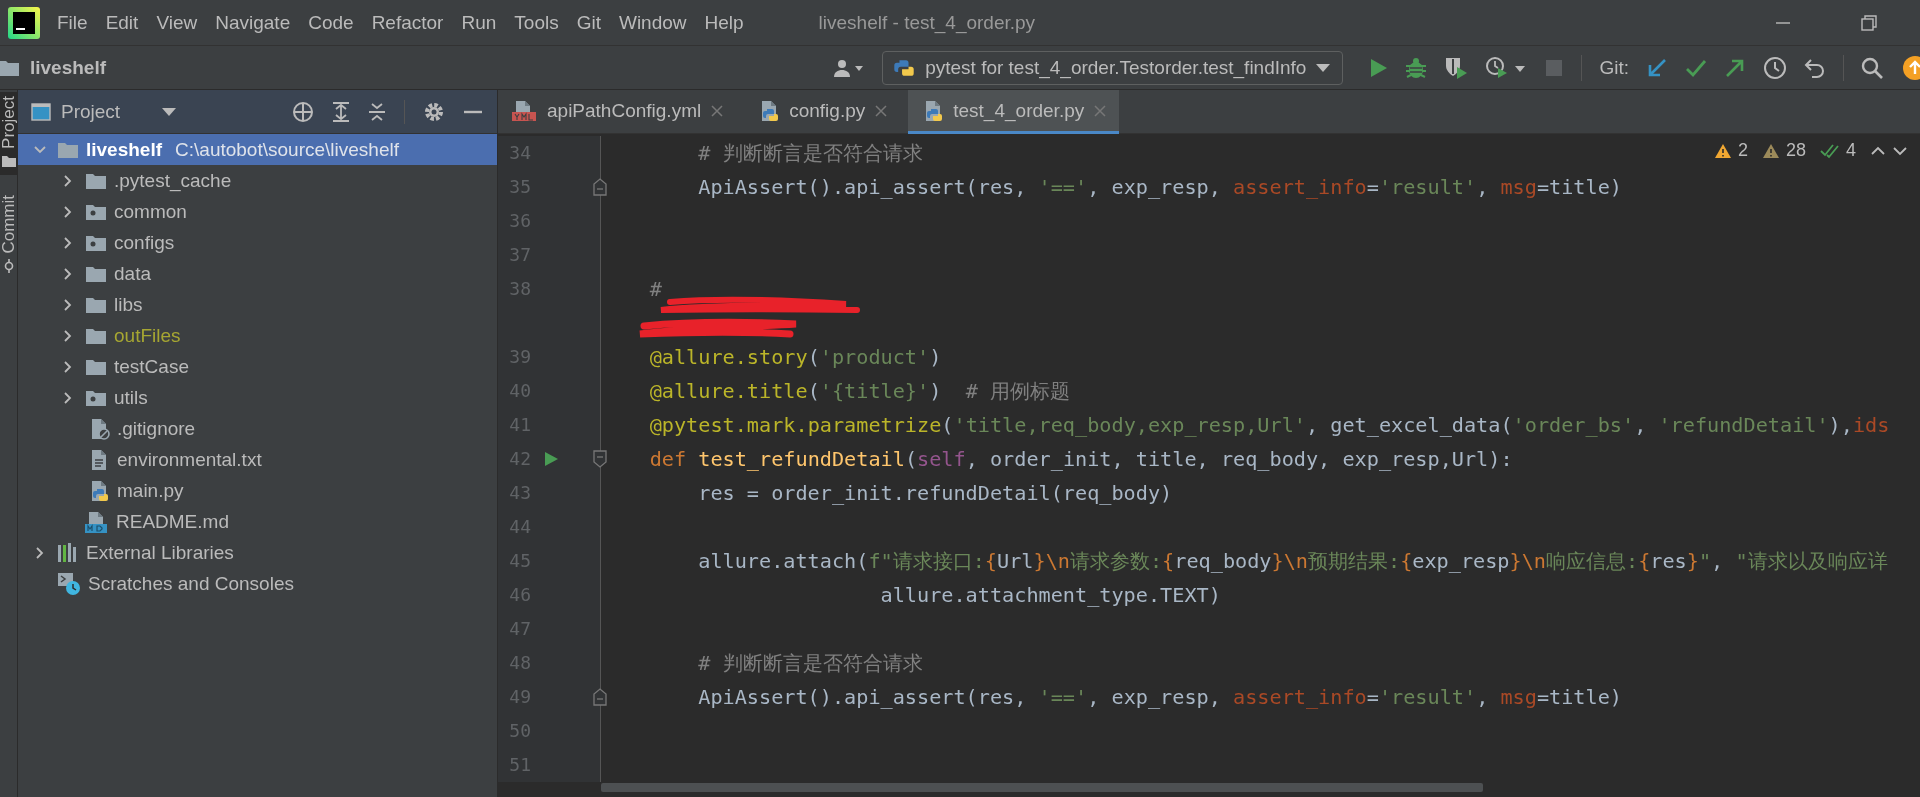 This screenshot has width=1920, height=797. What do you see at coordinates (68, 552) in the screenshot?
I see `library-bars-icon` at bounding box center [68, 552].